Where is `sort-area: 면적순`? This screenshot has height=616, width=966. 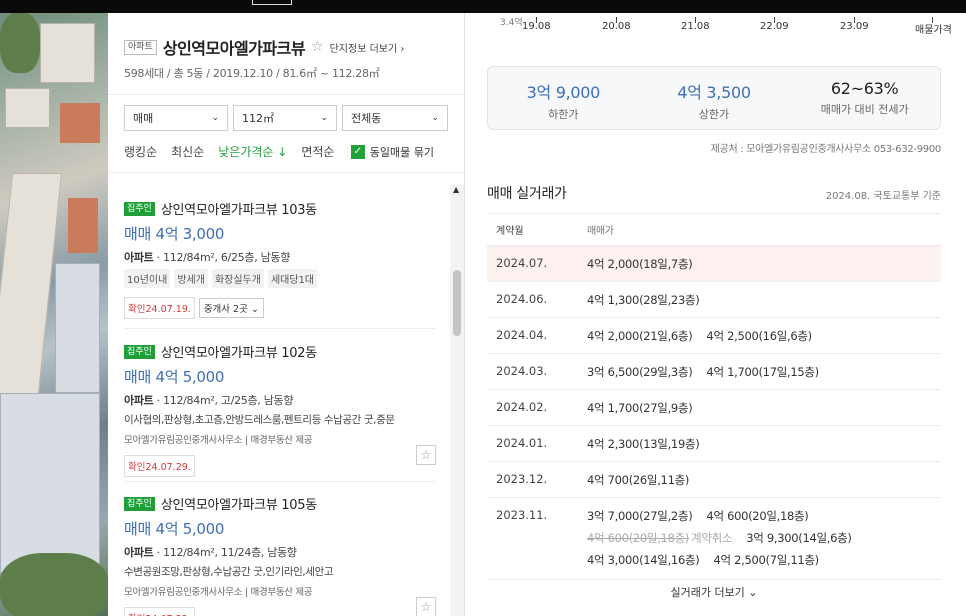
sort-area: 면적순 is located at coordinates (317, 151).